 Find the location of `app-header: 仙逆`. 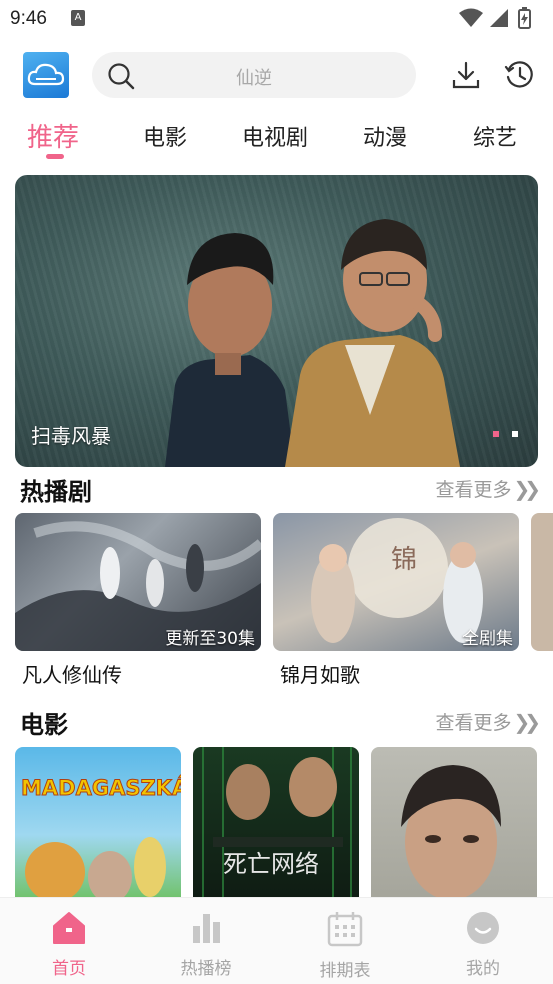

app-header: 仙逆 is located at coordinates (276, 75).